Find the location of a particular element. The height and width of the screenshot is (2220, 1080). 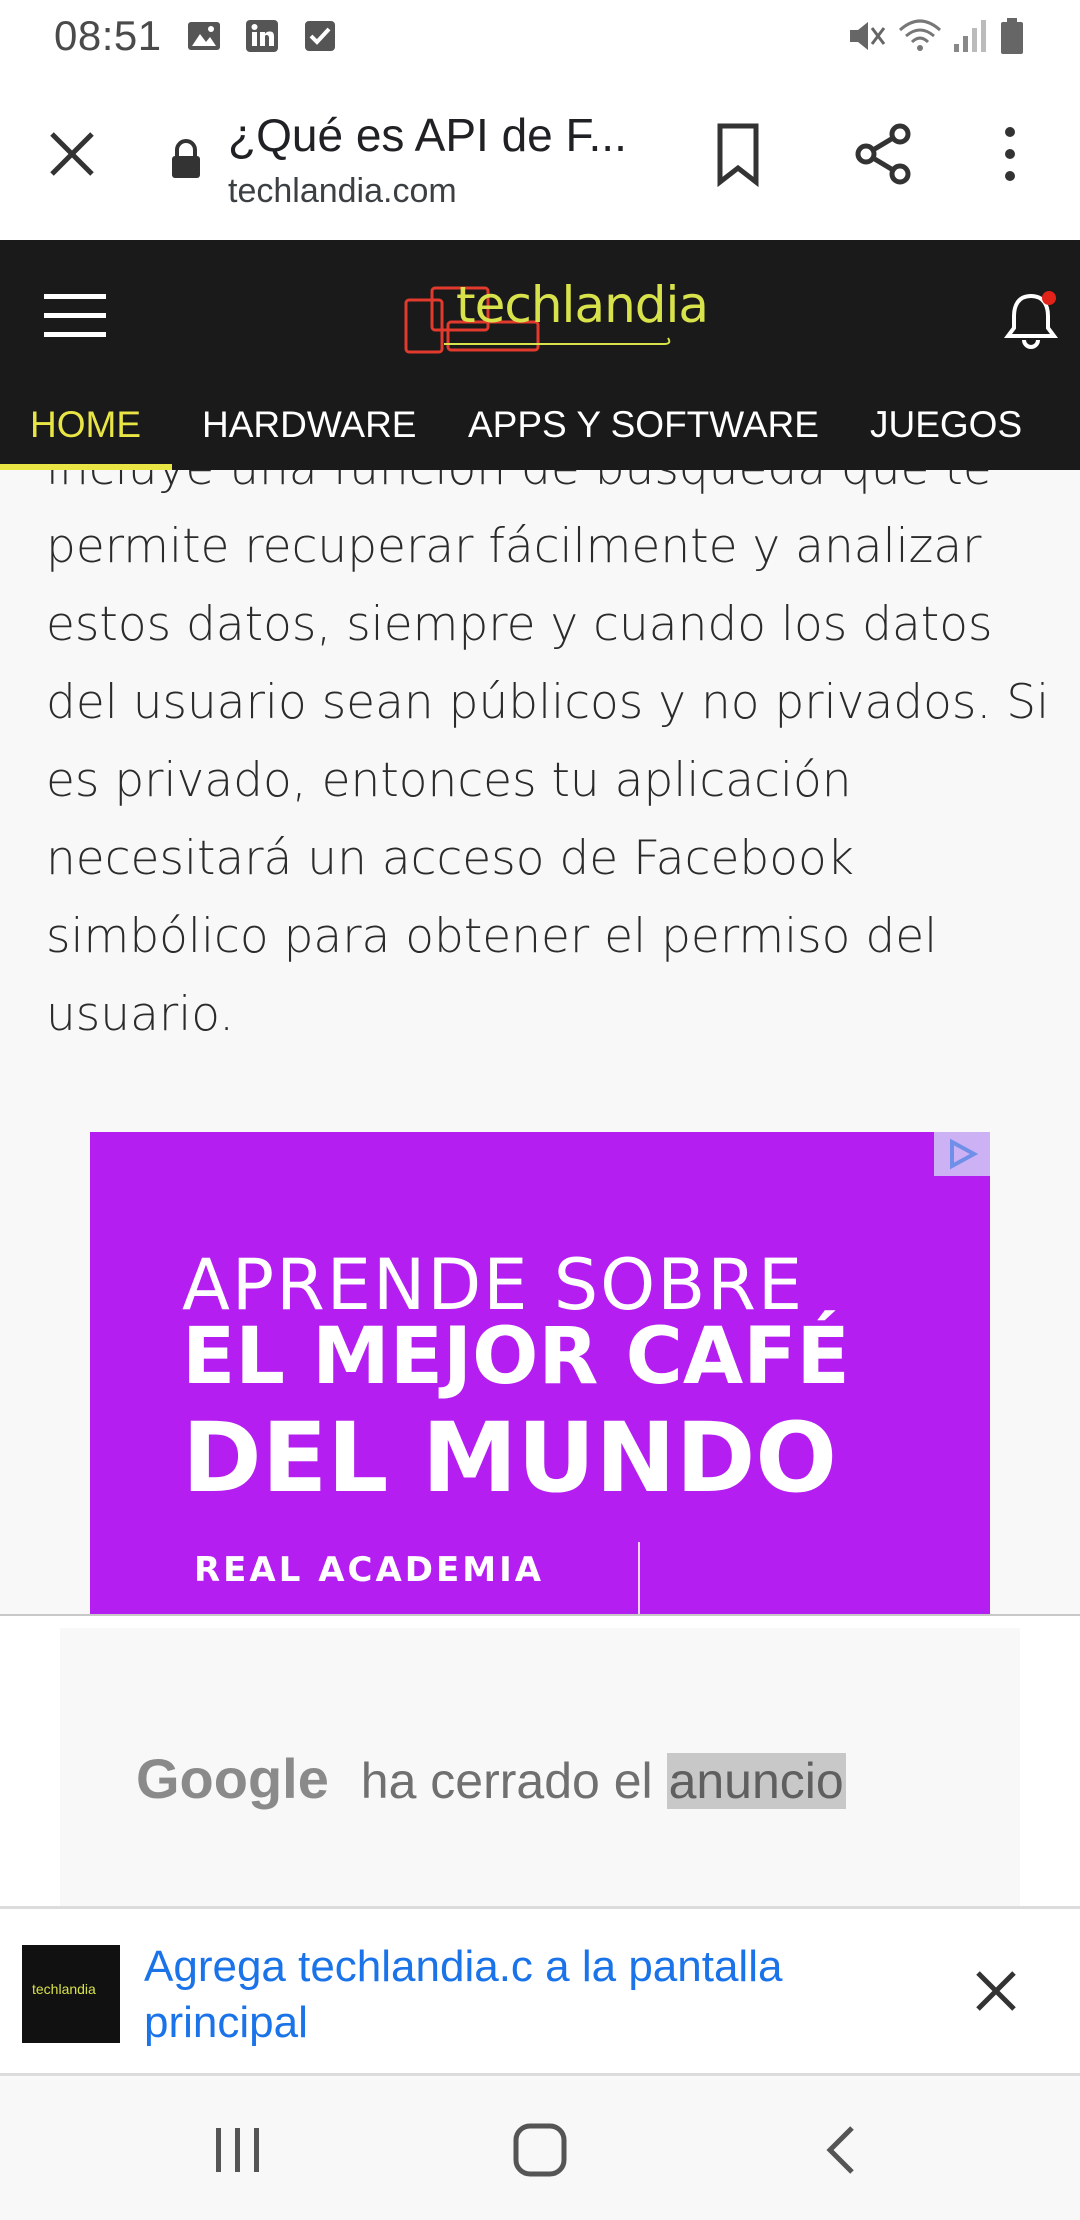

wifi-icon is located at coordinates (920, 35).